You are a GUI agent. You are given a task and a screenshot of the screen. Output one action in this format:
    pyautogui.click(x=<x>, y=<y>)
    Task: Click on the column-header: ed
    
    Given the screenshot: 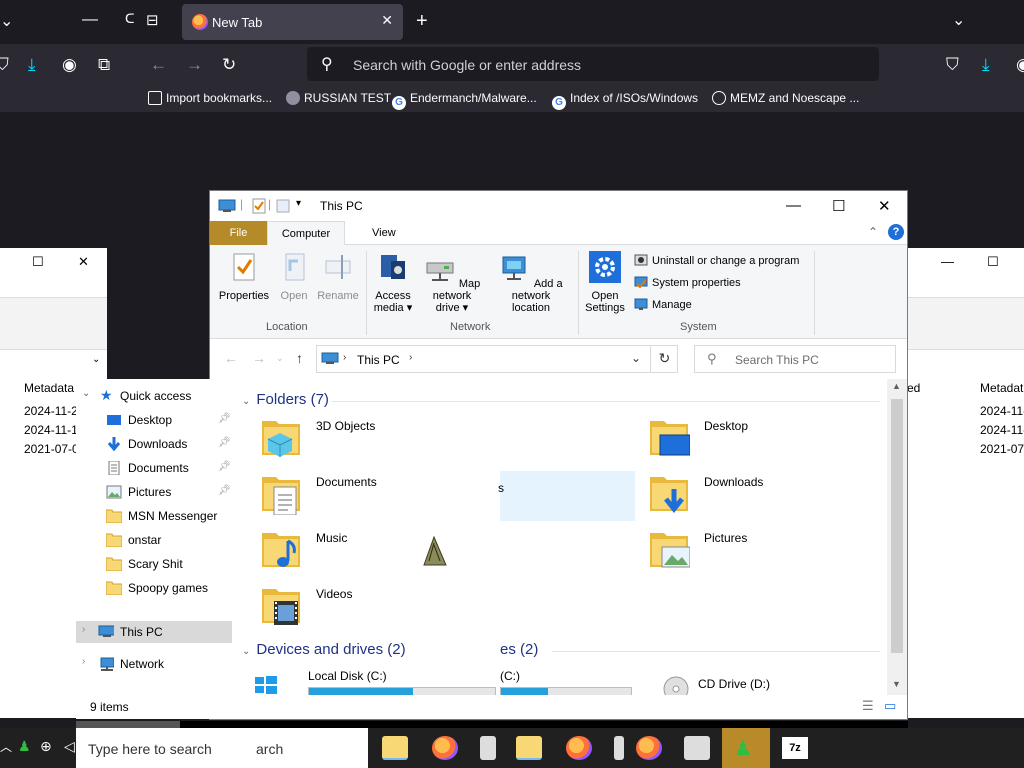 What is the action you would take?
    pyautogui.click(x=913, y=388)
    